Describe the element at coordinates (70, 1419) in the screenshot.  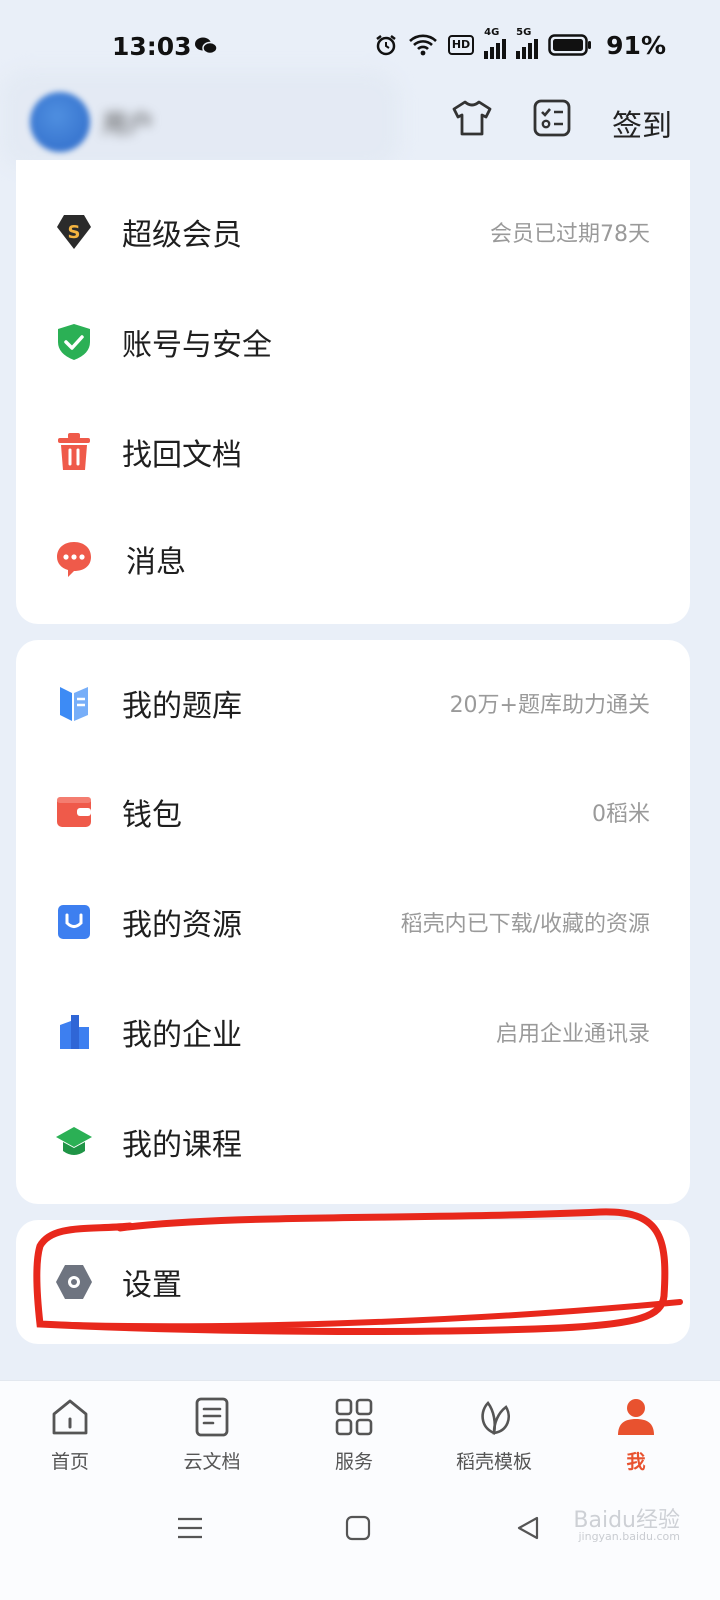
I see `home-icon` at that location.